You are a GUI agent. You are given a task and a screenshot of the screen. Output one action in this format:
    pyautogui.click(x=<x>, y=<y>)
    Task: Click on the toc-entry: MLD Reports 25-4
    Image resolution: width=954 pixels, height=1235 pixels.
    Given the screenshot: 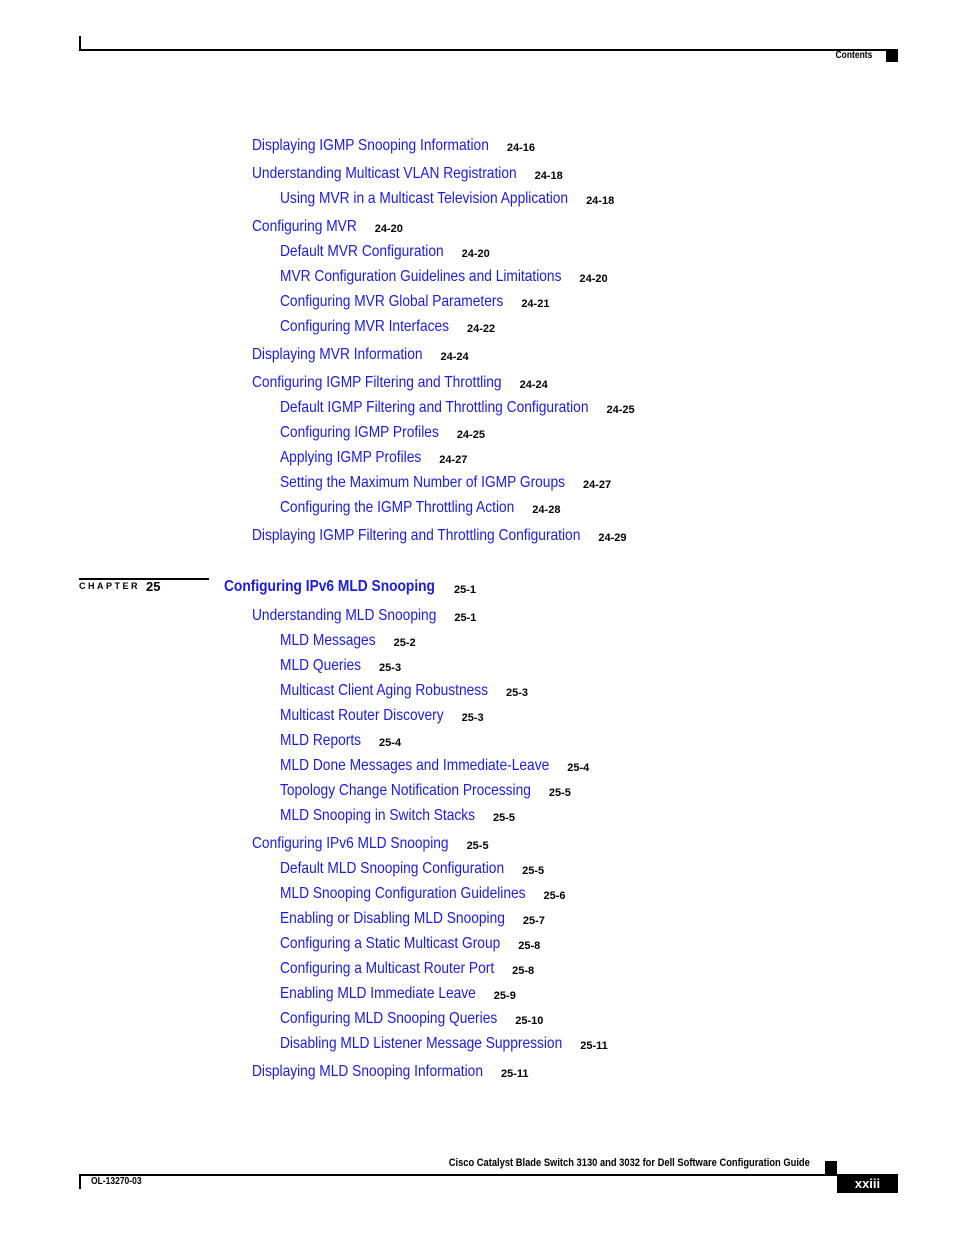 What is the action you would take?
    pyautogui.click(x=340, y=741)
    